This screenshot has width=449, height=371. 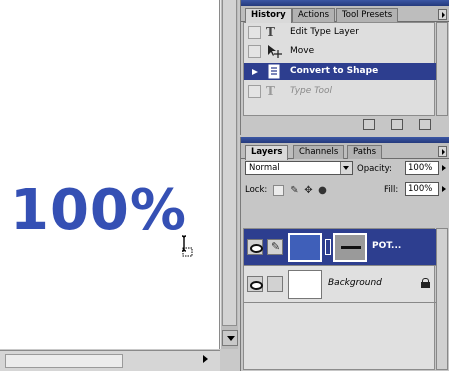 I want to click on lock-icon, so click(x=425, y=283).